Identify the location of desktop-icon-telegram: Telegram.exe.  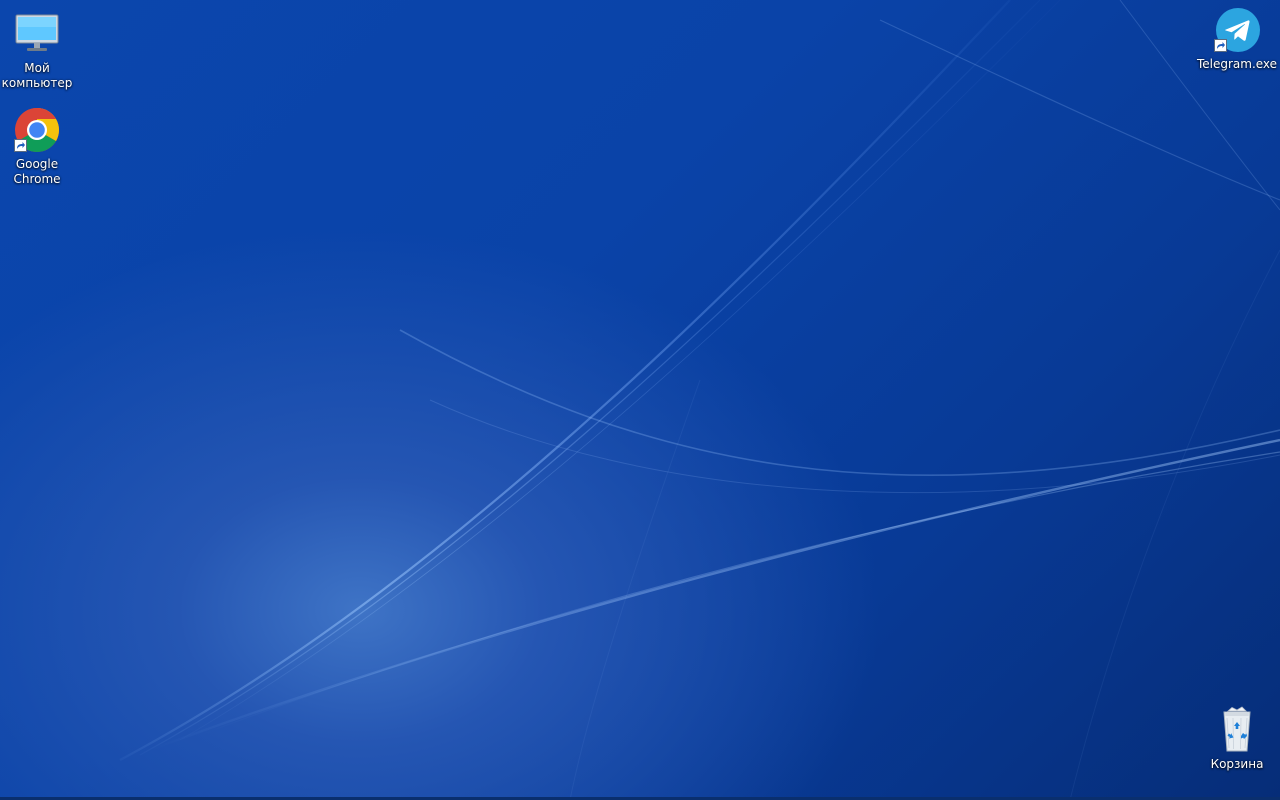
(1237, 39).